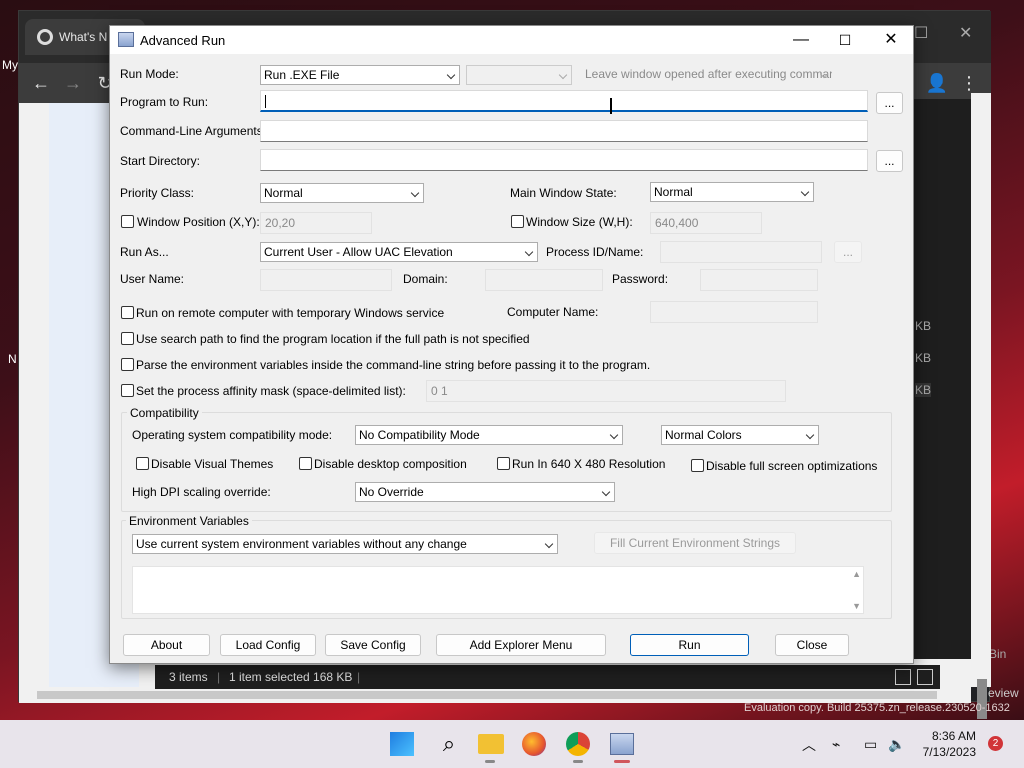  I want to click on profile-icon: 👤, so click(937, 83).